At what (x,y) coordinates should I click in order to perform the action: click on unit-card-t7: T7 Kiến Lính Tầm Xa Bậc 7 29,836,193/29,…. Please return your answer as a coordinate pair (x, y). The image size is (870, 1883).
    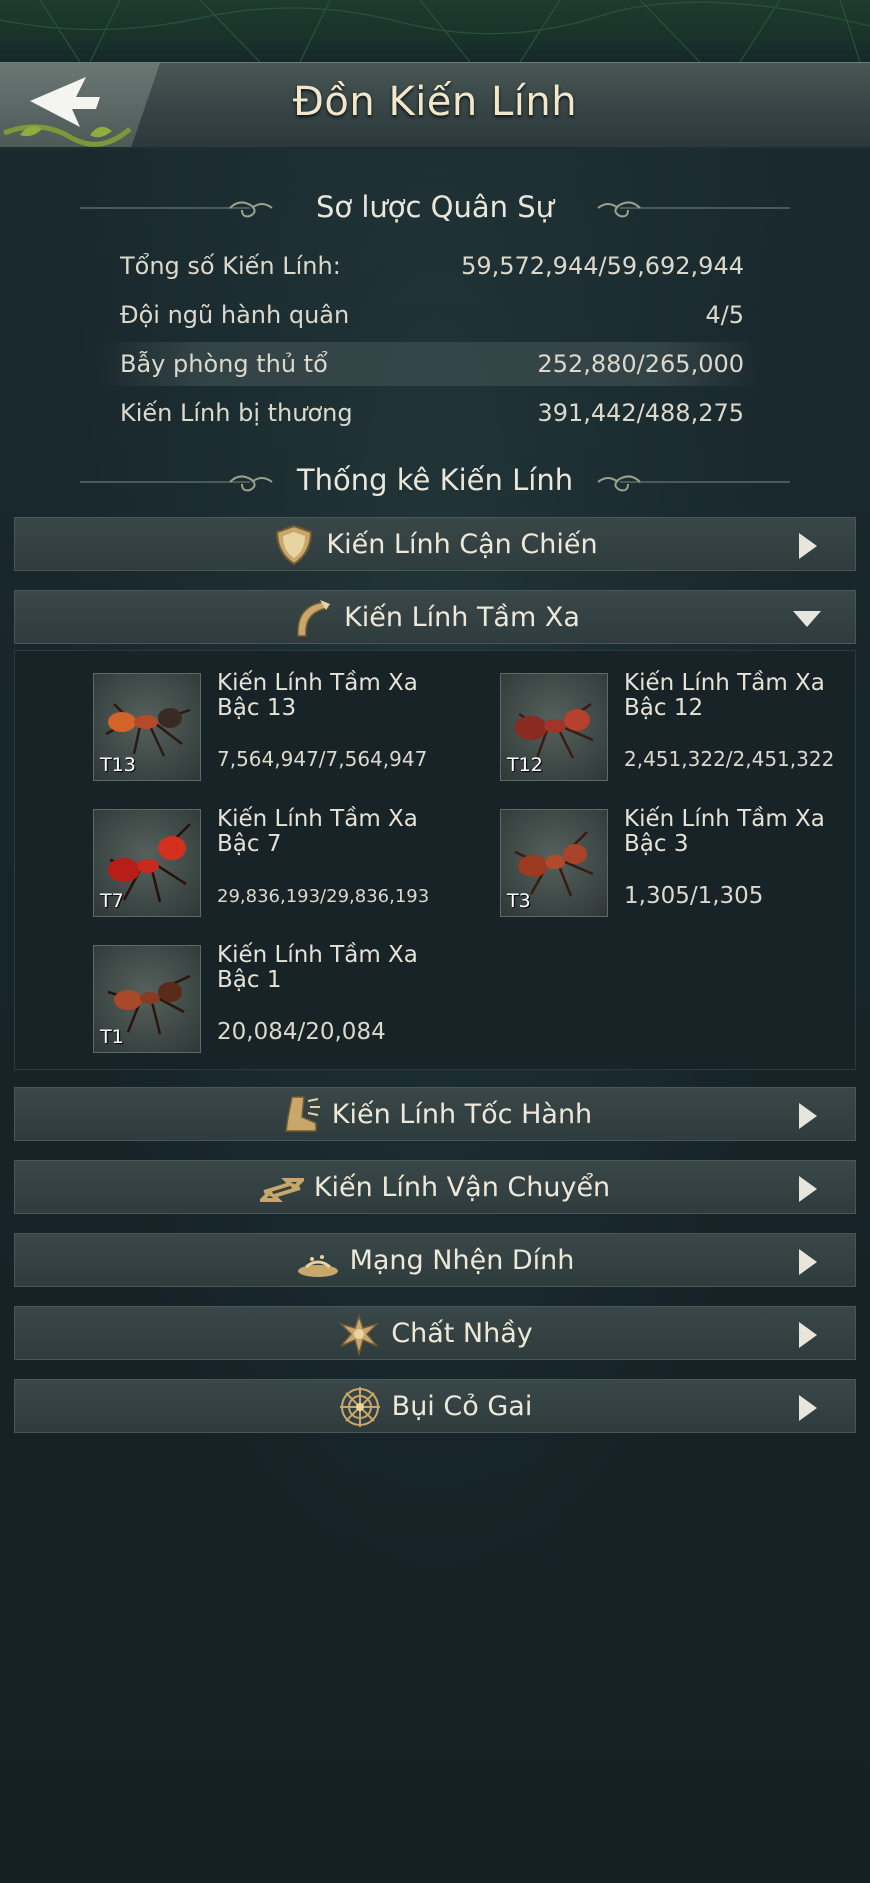
    Looking at the image, I should click on (293, 864).